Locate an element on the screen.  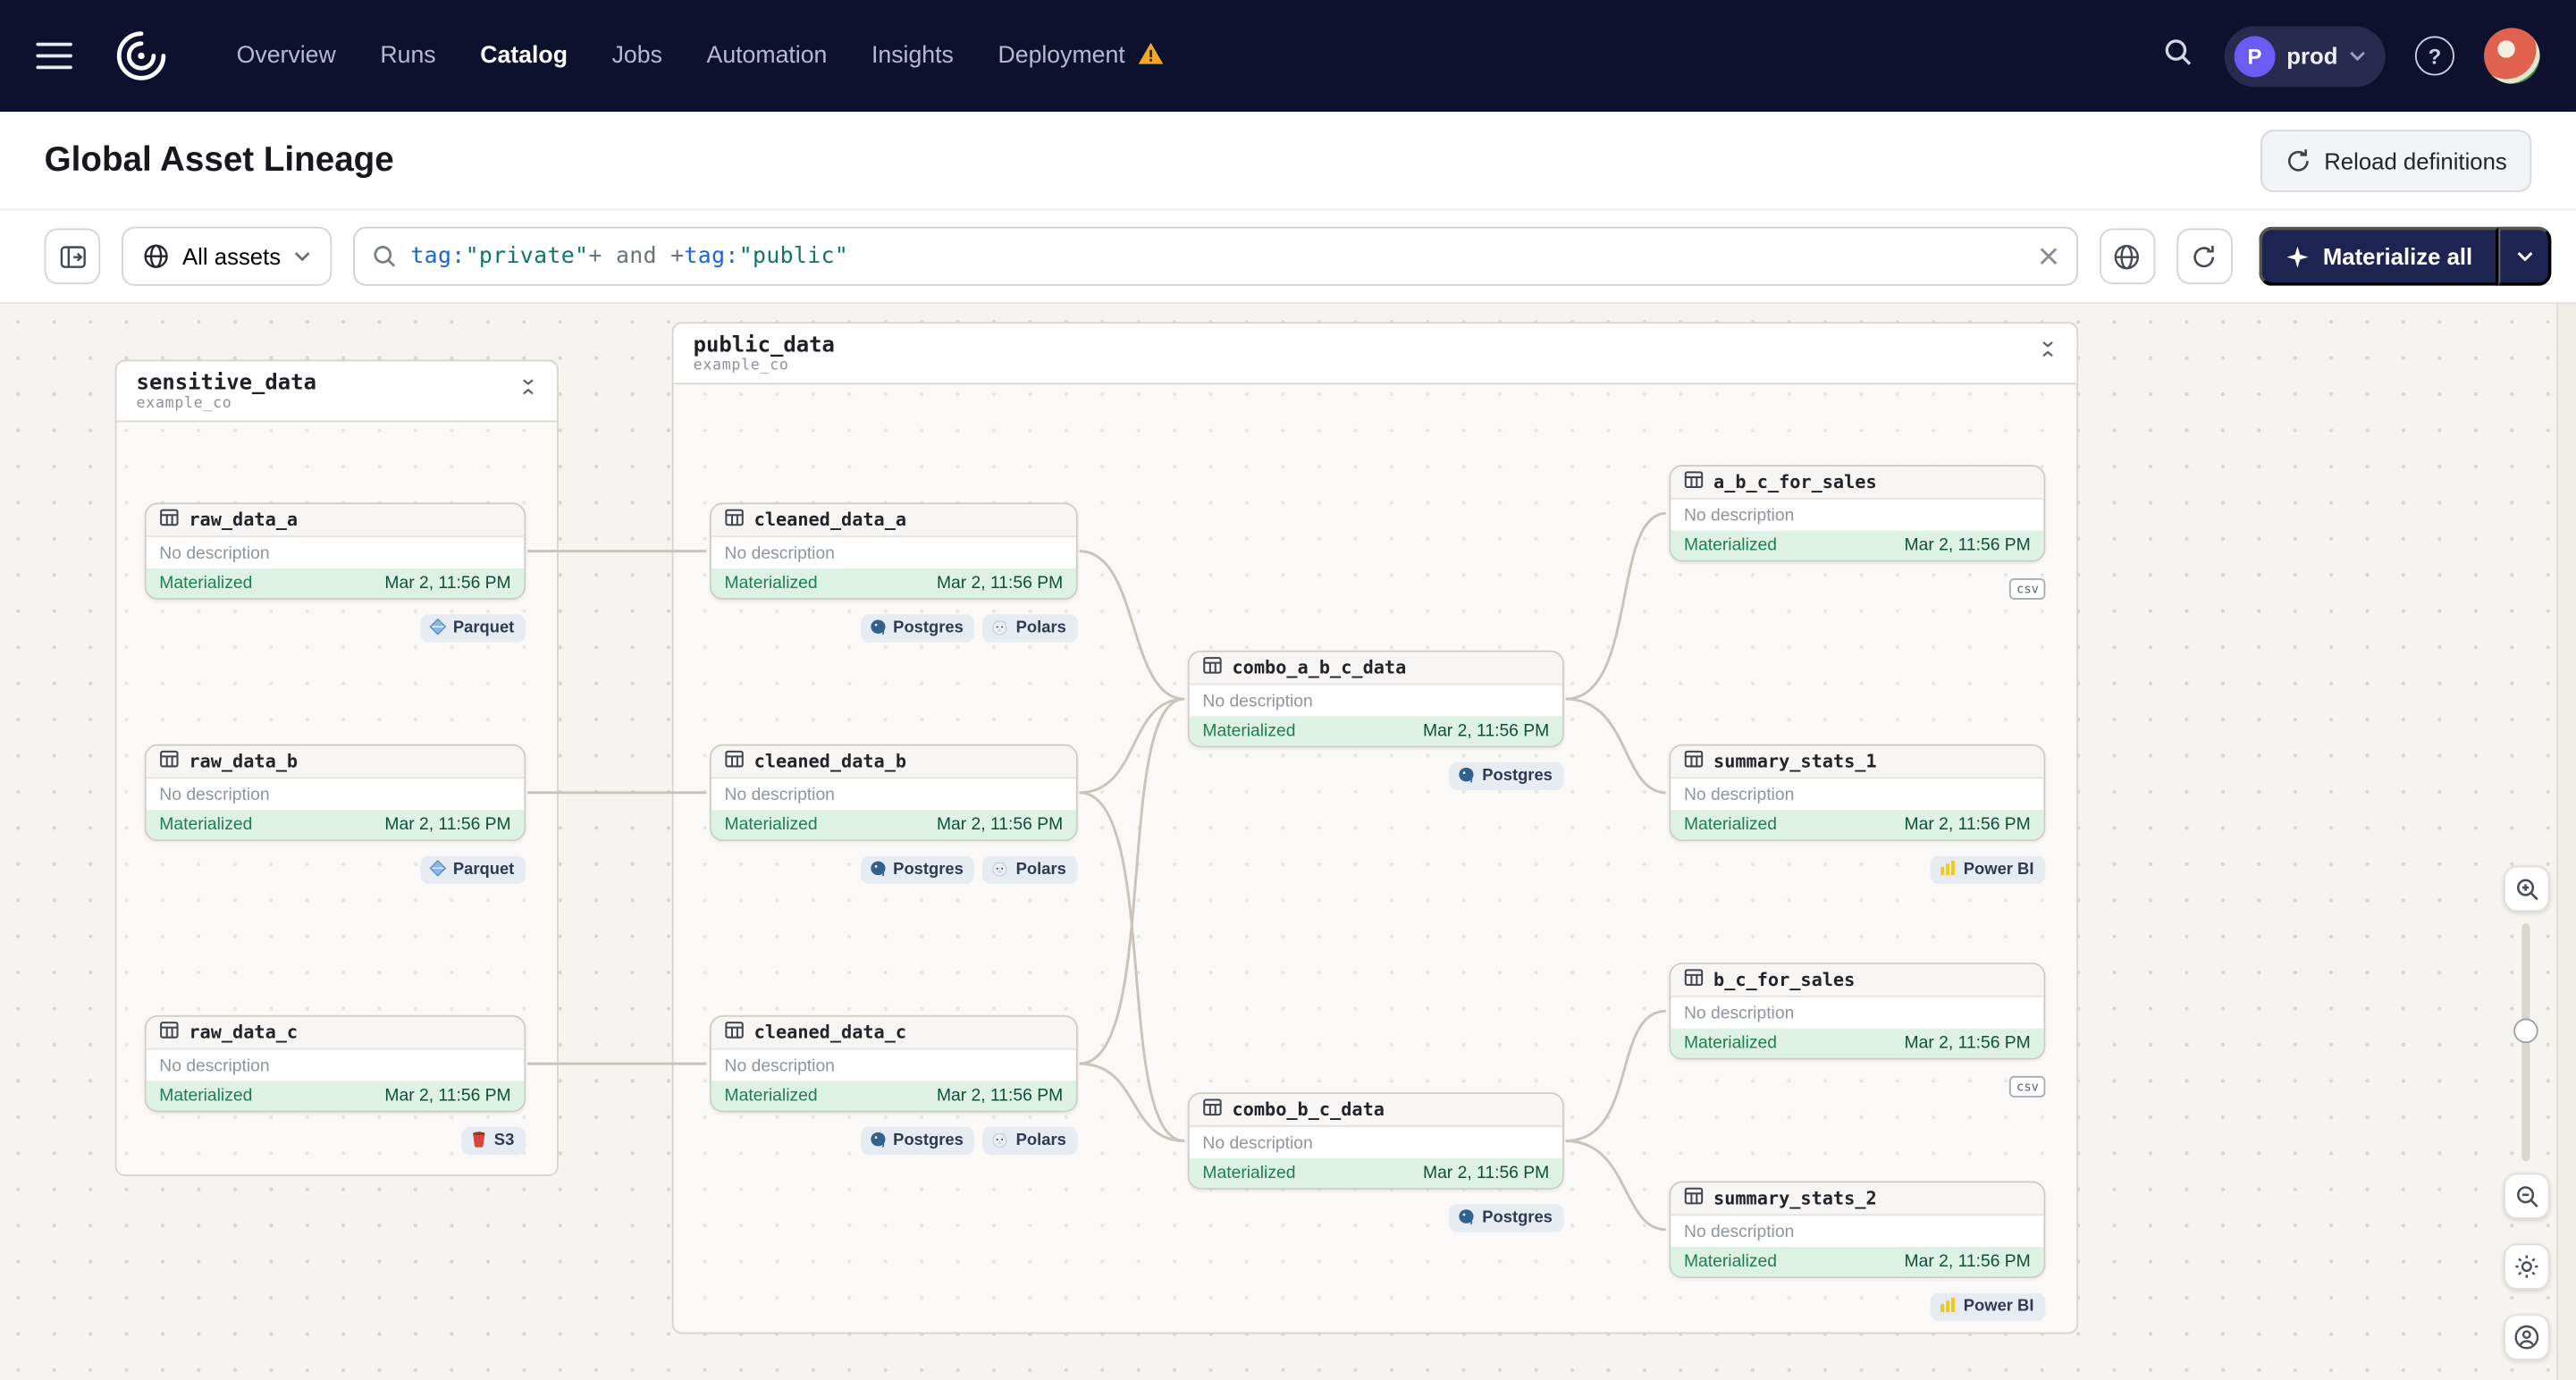
person-icon is located at coordinates (2527, 1337).